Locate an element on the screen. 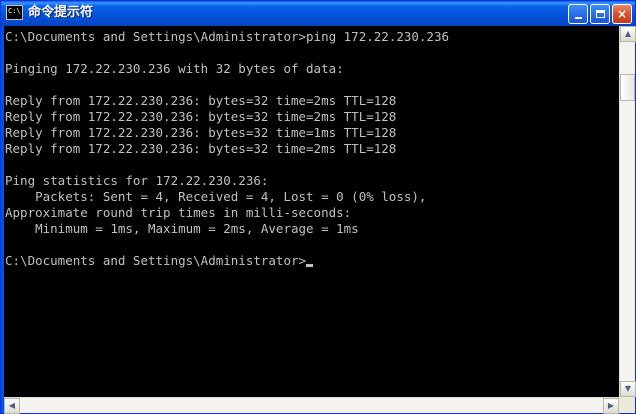 Image resolution: width=636 pixels, height=414 pixels. prompt-line: C:\Documents and Settings\Administrator> is located at coordinates (159, 261).